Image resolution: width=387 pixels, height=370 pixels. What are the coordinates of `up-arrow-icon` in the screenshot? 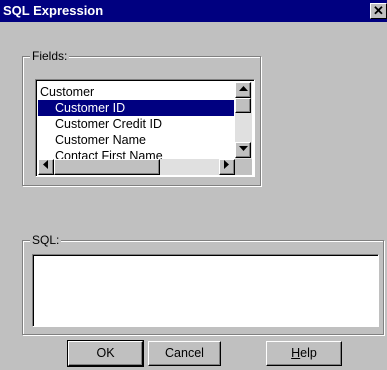 It's located at (243, 88).